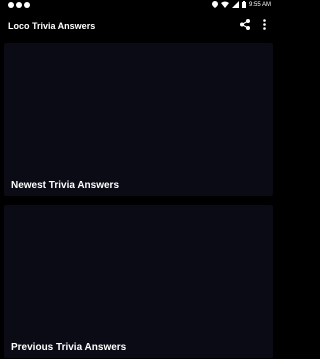 This screenshot has width=320, height=359. I want to click on status-notifications, so click(19, 5).